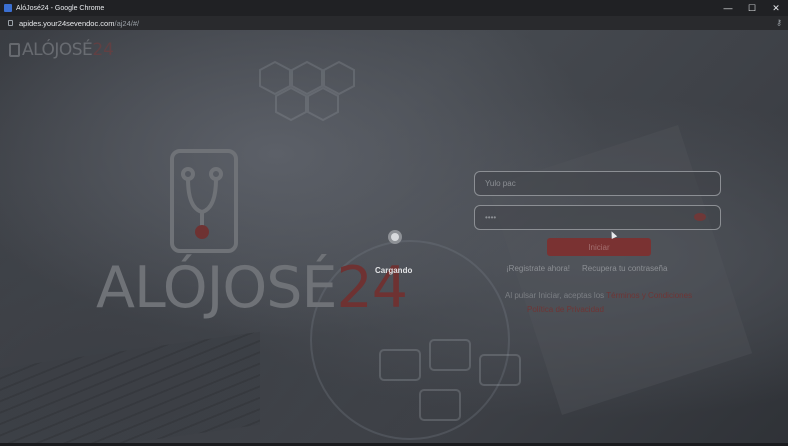 The height and width of the screenshot is (446, 788). What do you see at coordinates (555, 295) in the screenshot?
I see `terms-prefix: Al pulsar Iniciar, aceptas los` at bounding box center [555, 295].